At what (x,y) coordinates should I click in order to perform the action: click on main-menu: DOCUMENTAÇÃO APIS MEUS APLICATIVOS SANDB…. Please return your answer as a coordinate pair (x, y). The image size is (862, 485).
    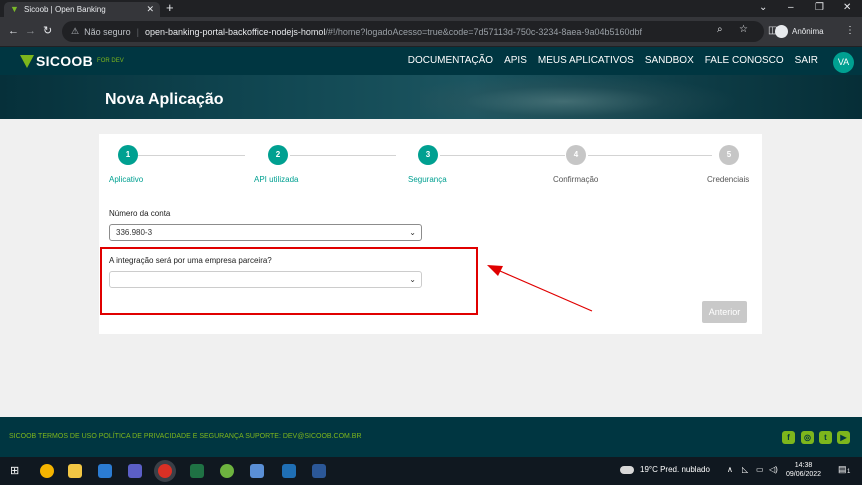
    Looking at the image, I should click on (613, 60).